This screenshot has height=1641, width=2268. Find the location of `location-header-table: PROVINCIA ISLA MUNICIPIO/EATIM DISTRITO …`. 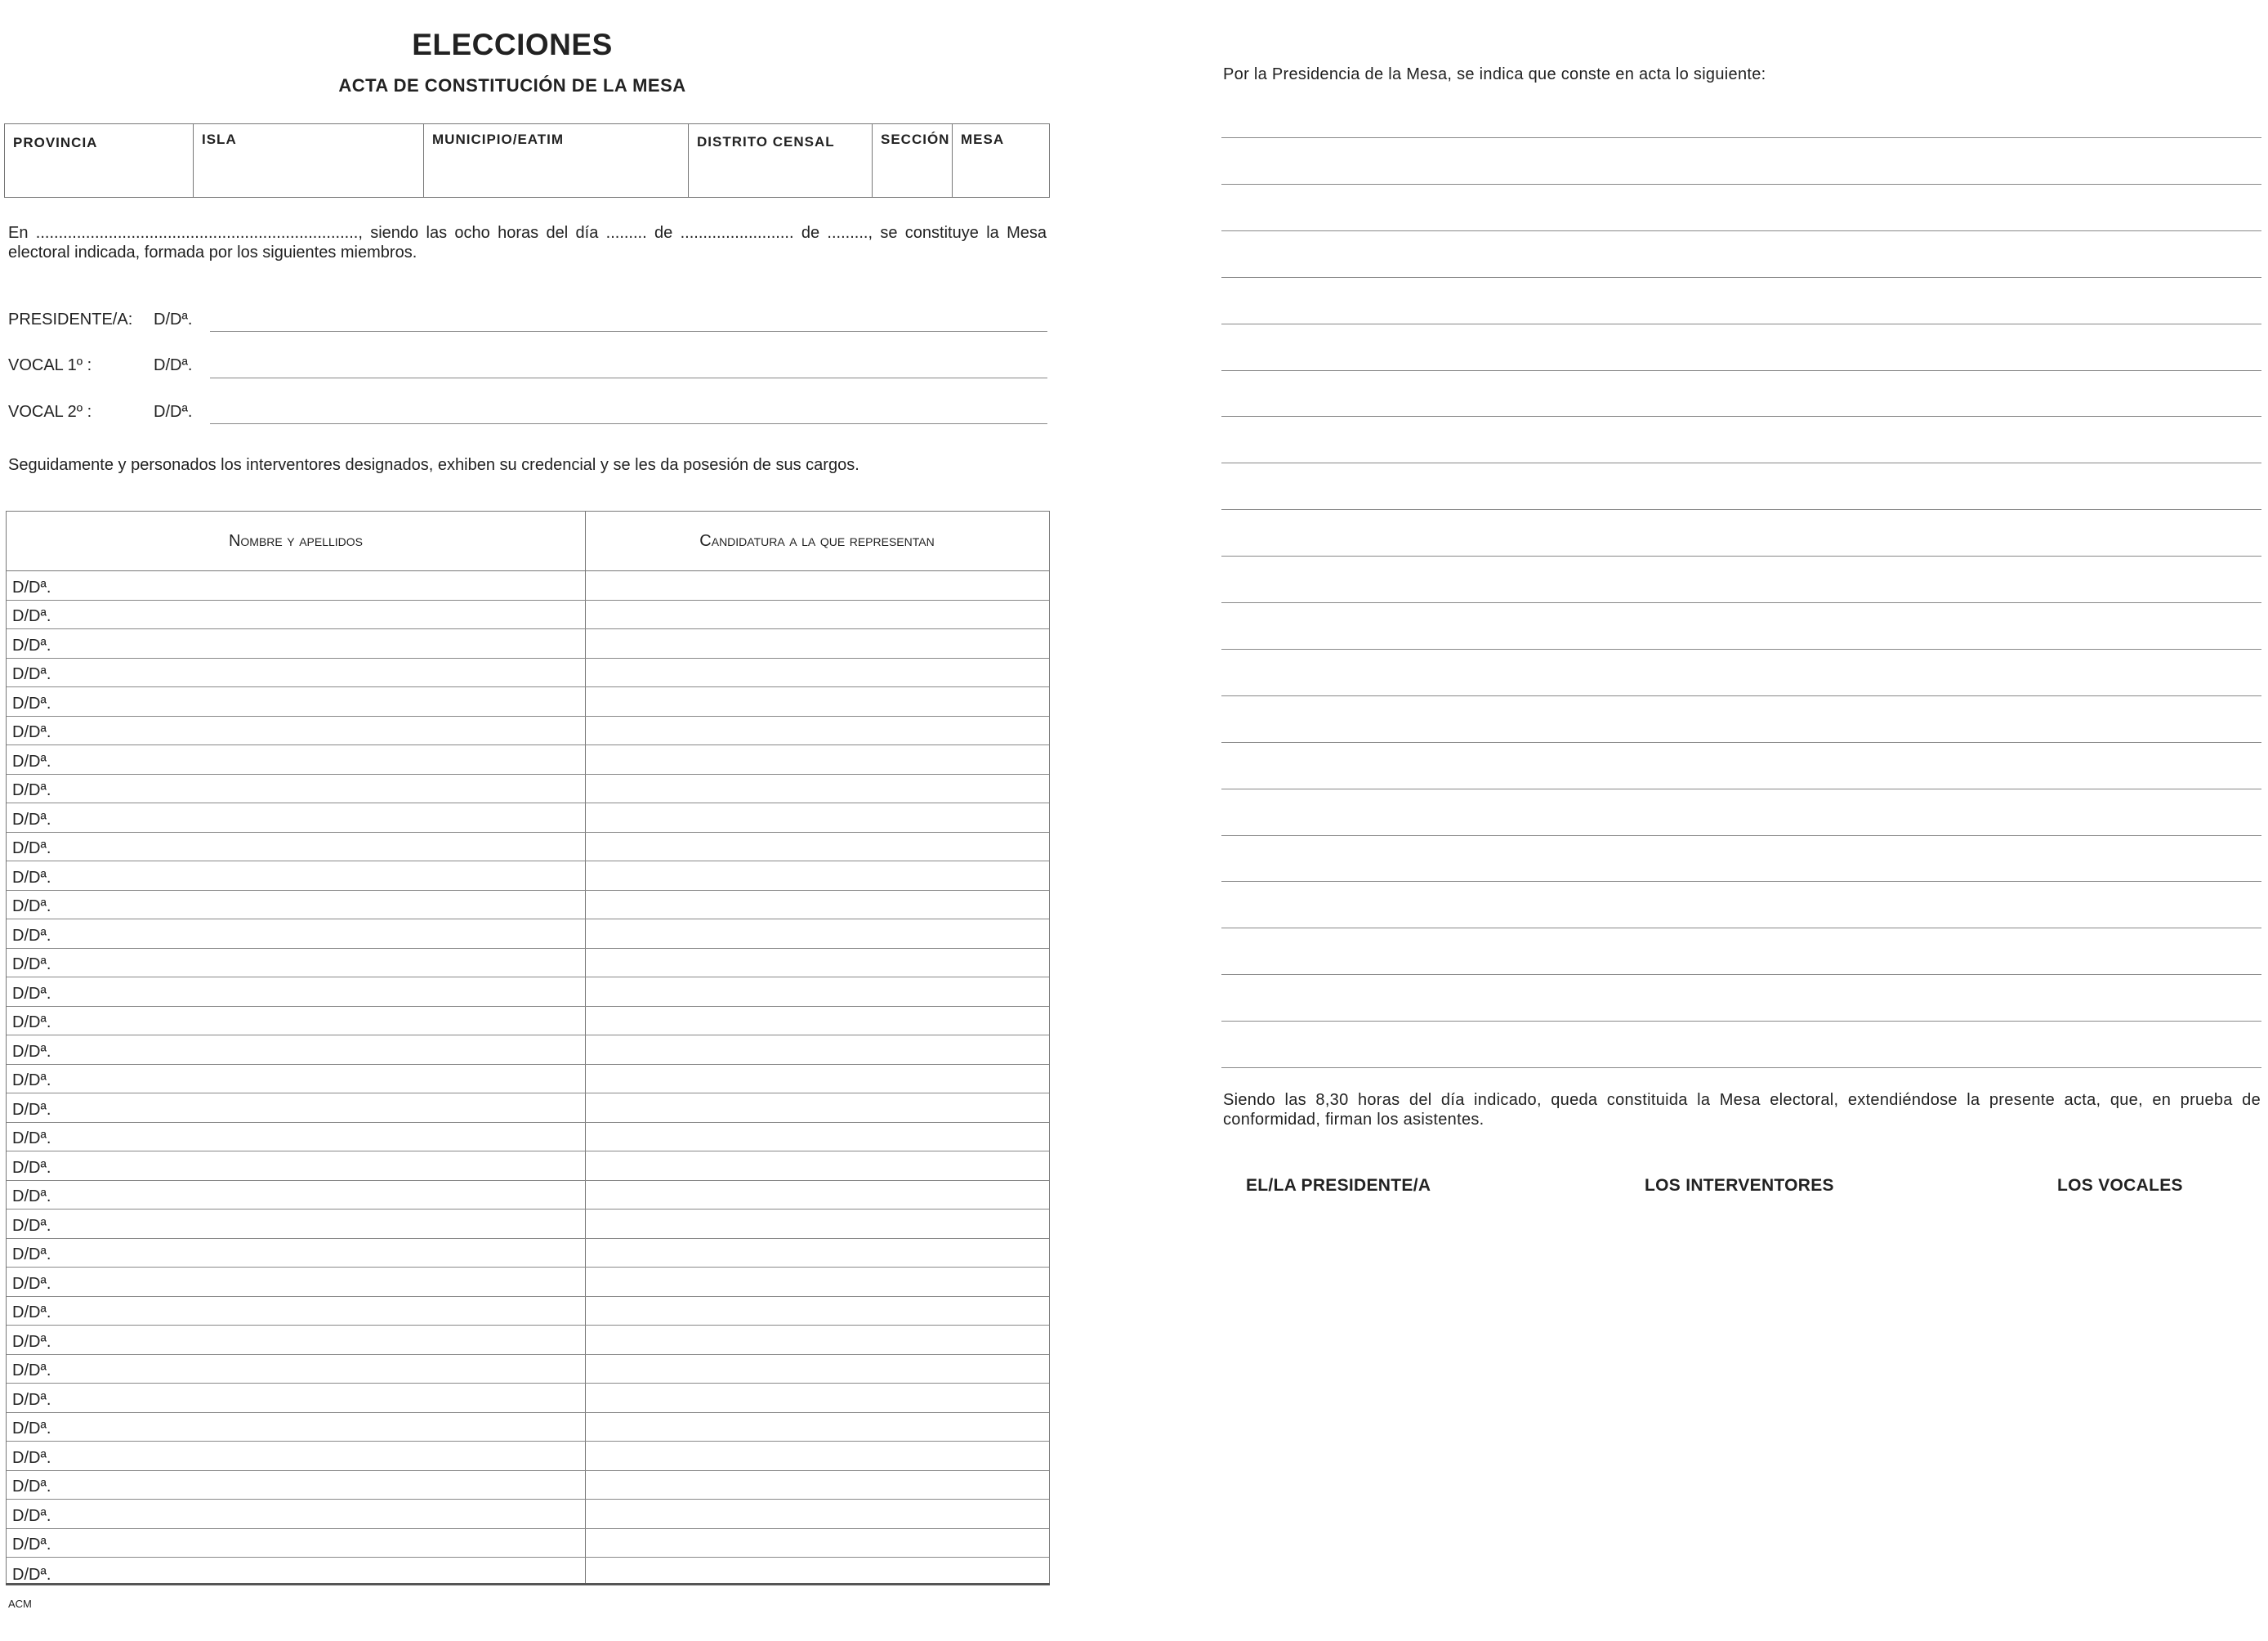

location-header-table: PROVINCIA ISLA MUNICIPIO/EATIM DISTRITO … is located at coordinates (527, 160).